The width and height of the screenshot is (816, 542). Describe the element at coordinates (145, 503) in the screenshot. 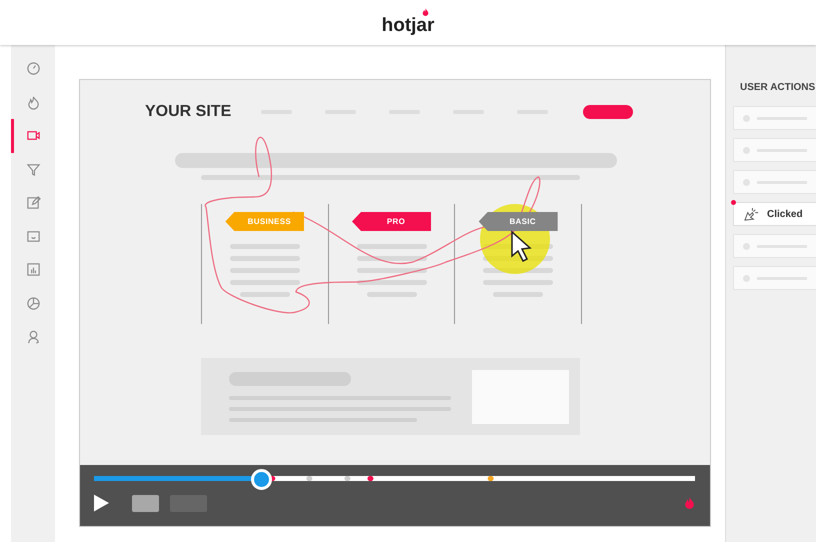

I see `speed-button` at that location.